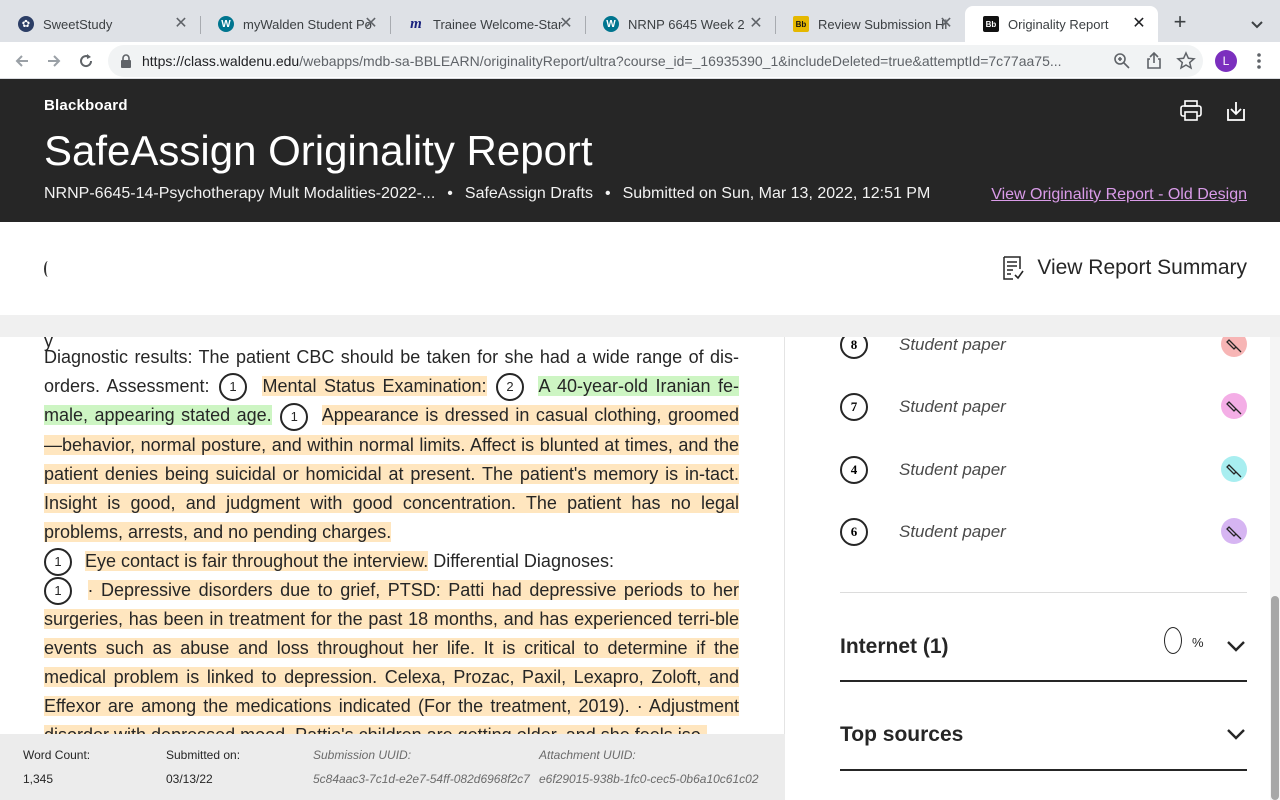 Image resolution: width=1280 pixels, height=800 pixels. What do you see at coordinates (307, 24) in the screenshot?
I see `tab-title: myWalden Student Po` at bounding box center [307, 24].